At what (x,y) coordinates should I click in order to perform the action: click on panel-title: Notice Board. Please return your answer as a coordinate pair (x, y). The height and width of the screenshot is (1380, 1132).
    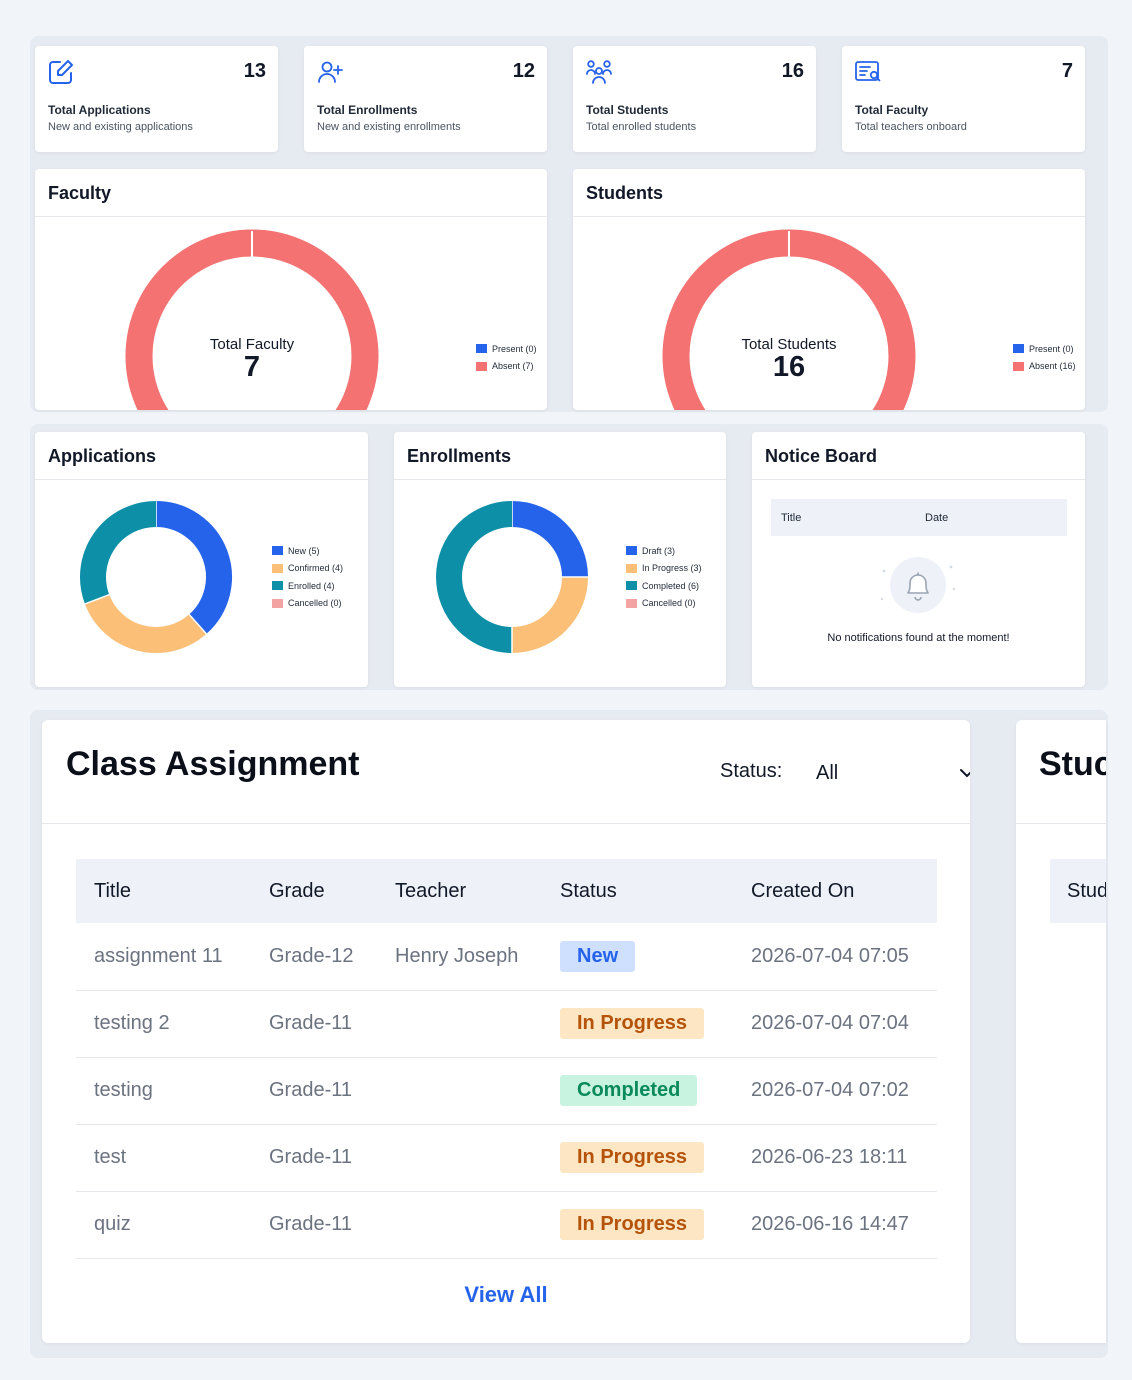
    Looking at the image, I should click on (918, 456).